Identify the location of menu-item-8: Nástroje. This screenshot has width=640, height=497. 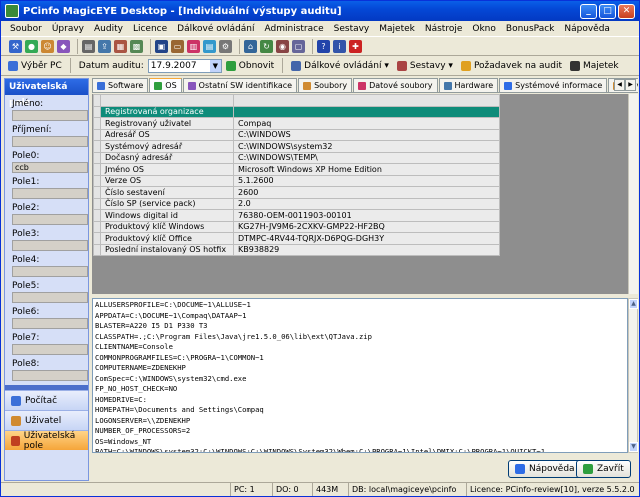
(444, 29).